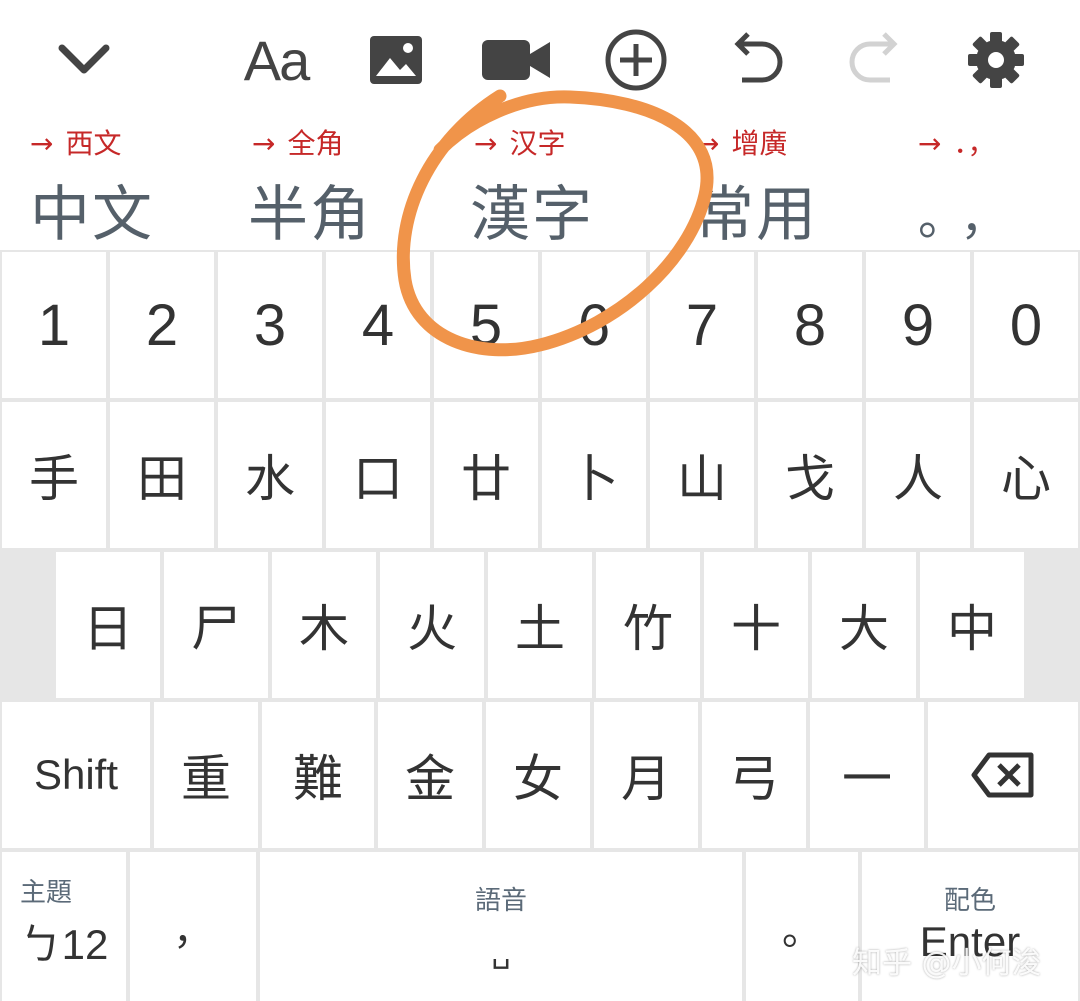 This screenshot has height=1001, width=1080. I want to click on mode-punctuation: → ．， 。，, so click(999, 184).